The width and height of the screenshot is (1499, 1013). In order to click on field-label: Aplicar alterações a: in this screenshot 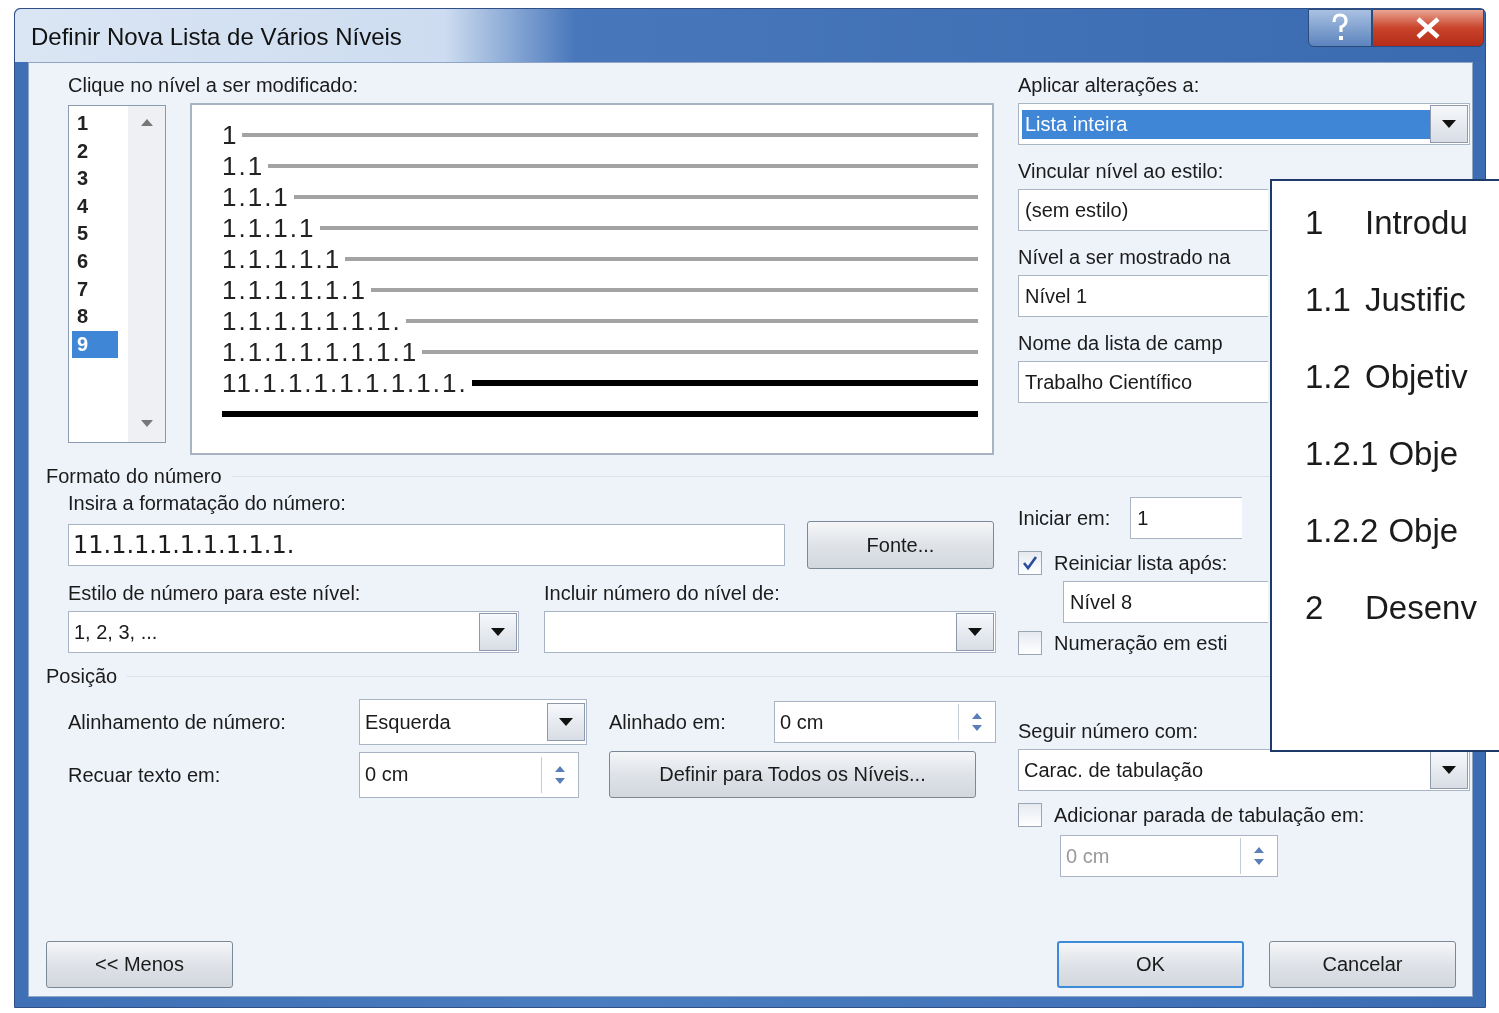, I will do `click(1109, 85)`.